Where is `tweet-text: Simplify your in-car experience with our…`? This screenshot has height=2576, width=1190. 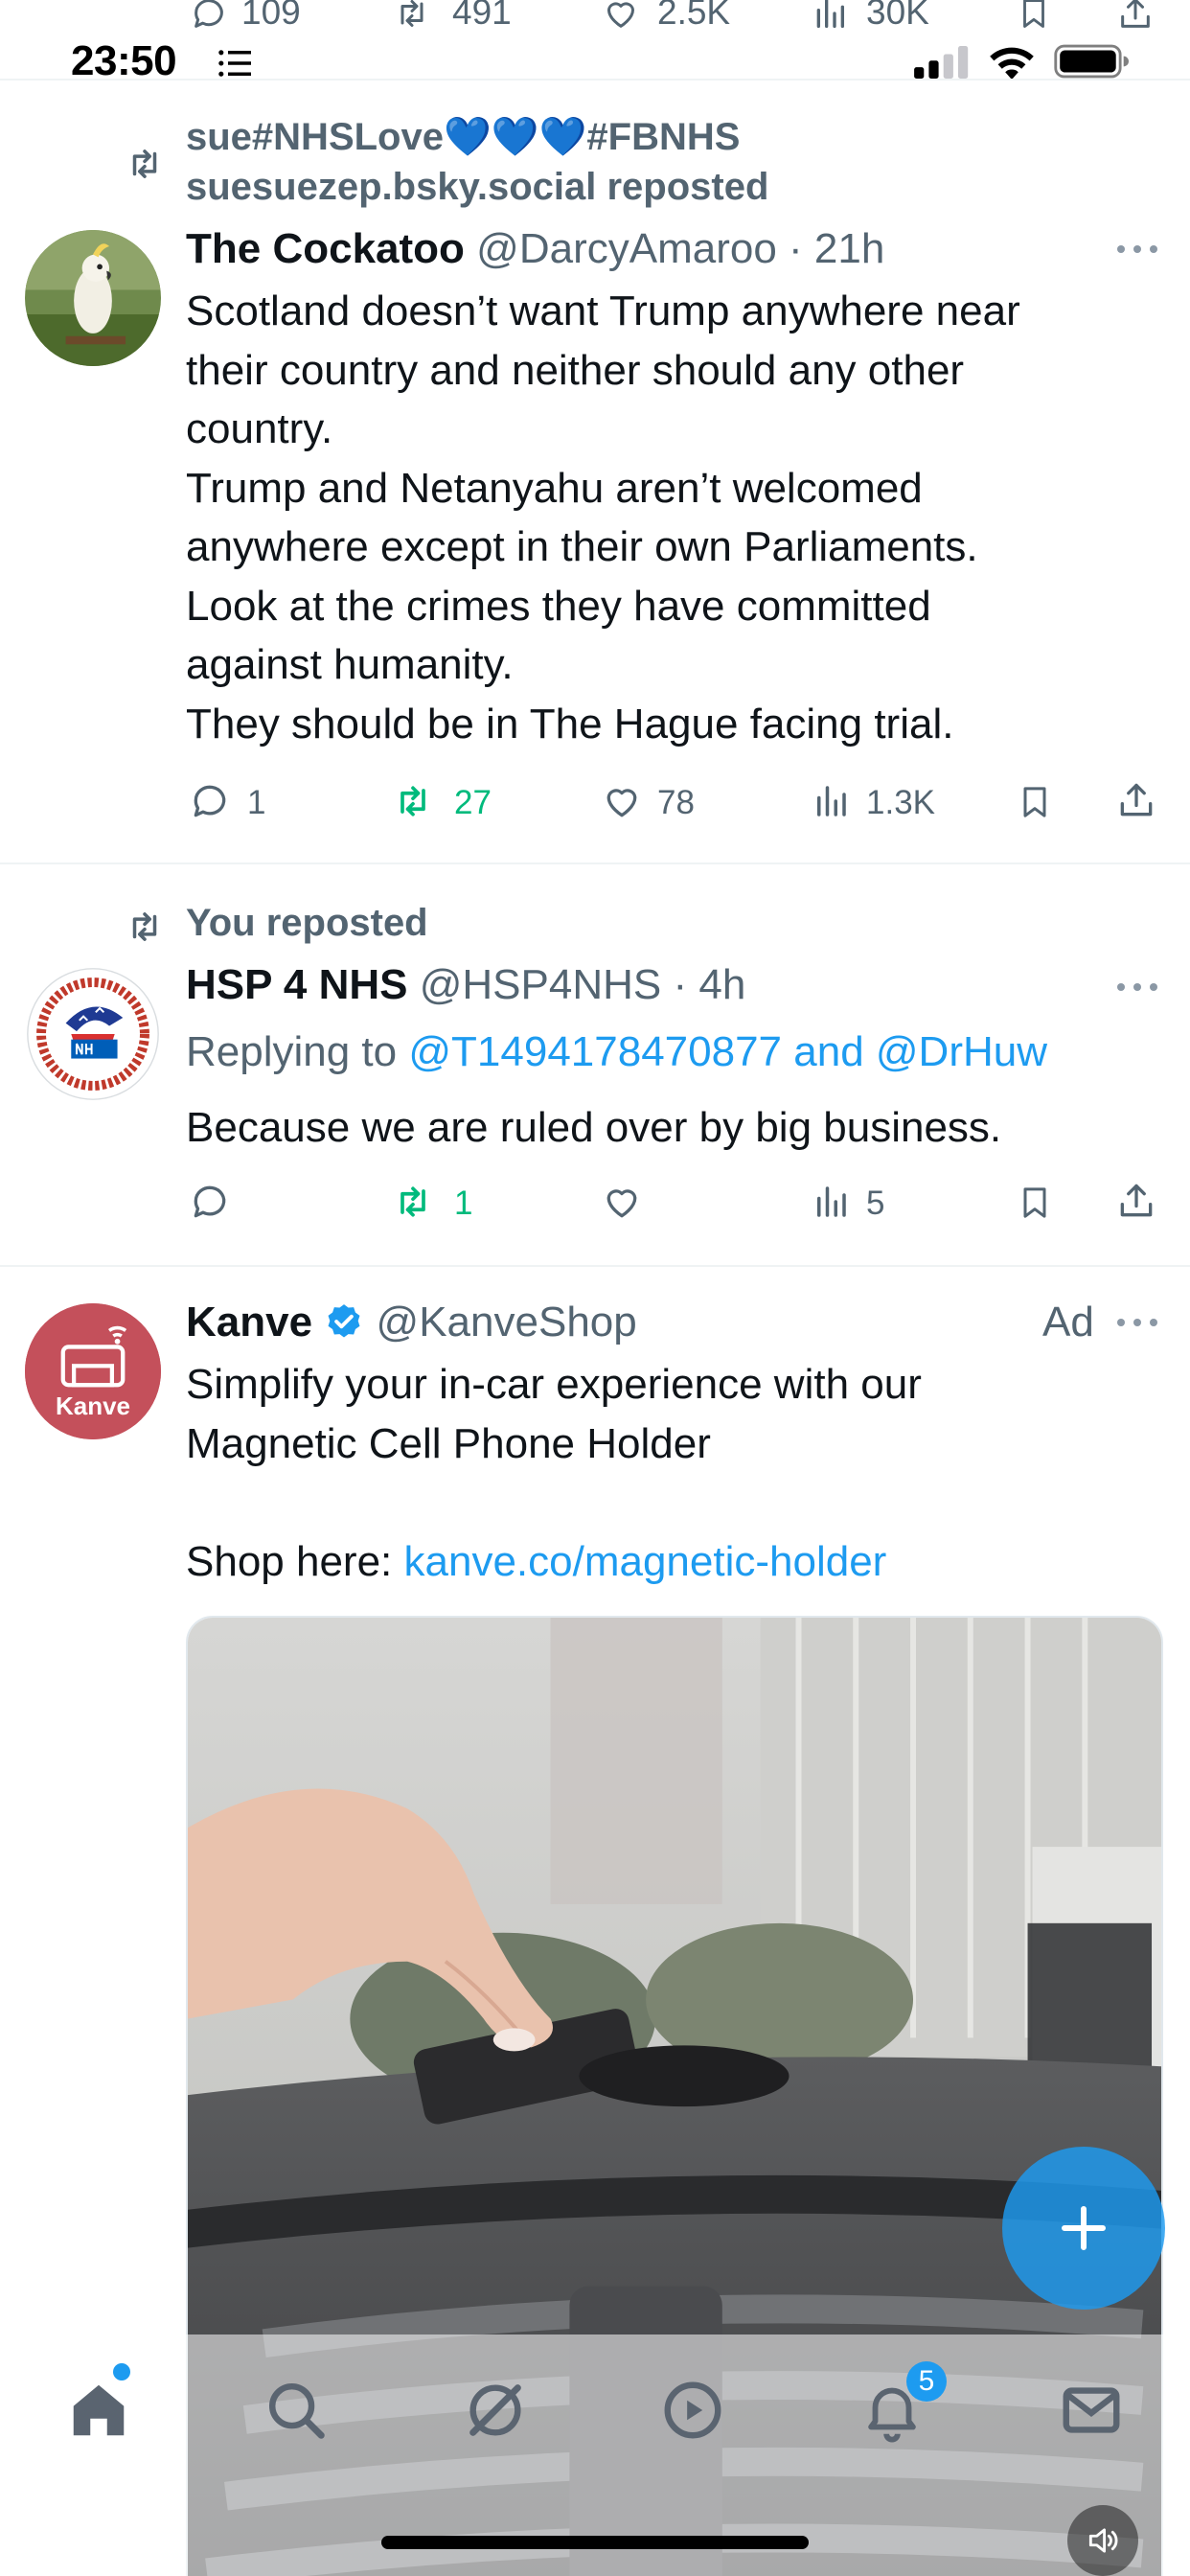 tweet-text: Simplify your in-car experience with our… is located at coordinates (665, 1473).